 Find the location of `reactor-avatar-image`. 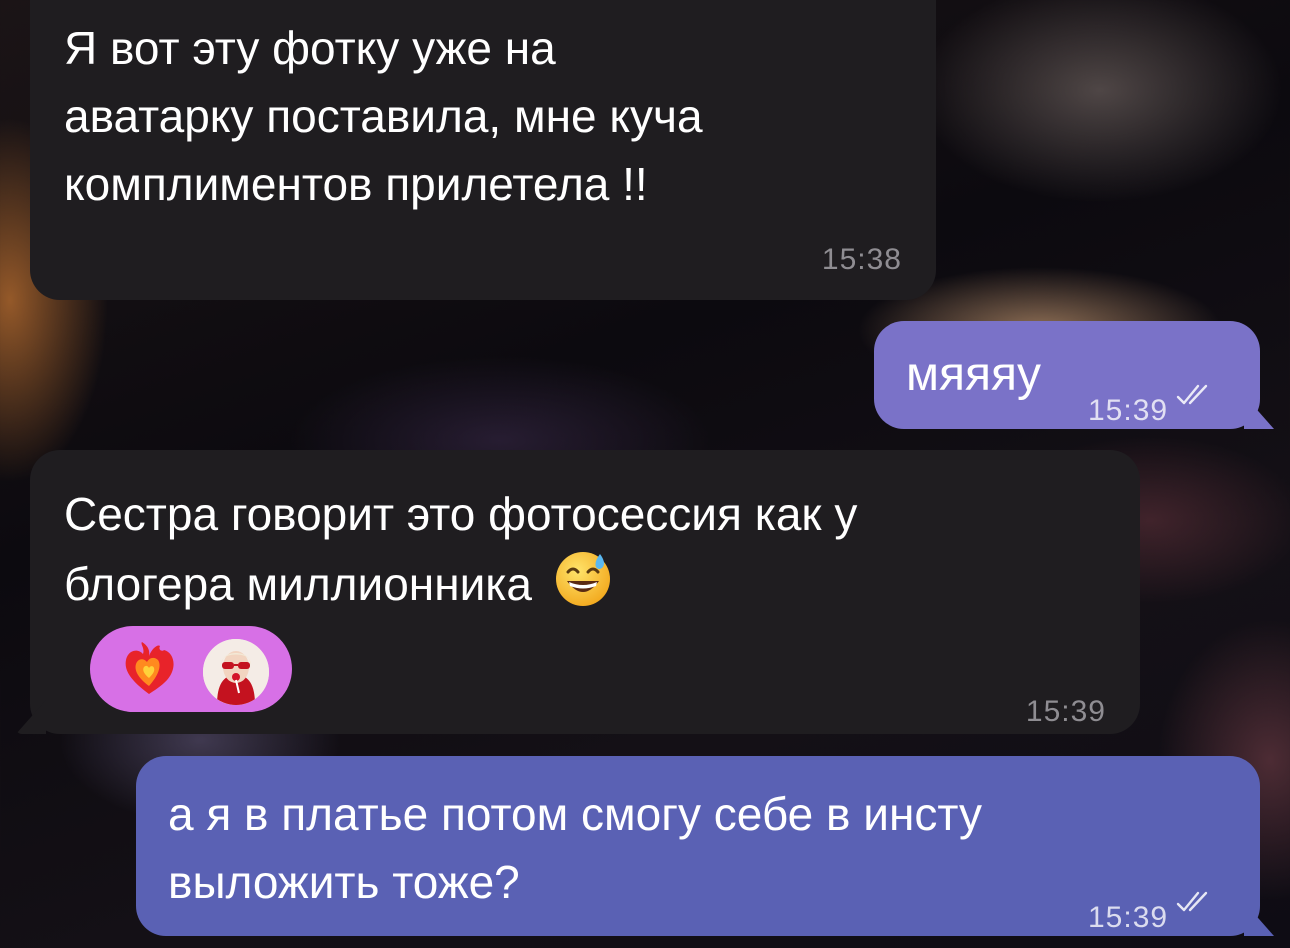

reactor-avatar-image is located at coordinates (236, 672).